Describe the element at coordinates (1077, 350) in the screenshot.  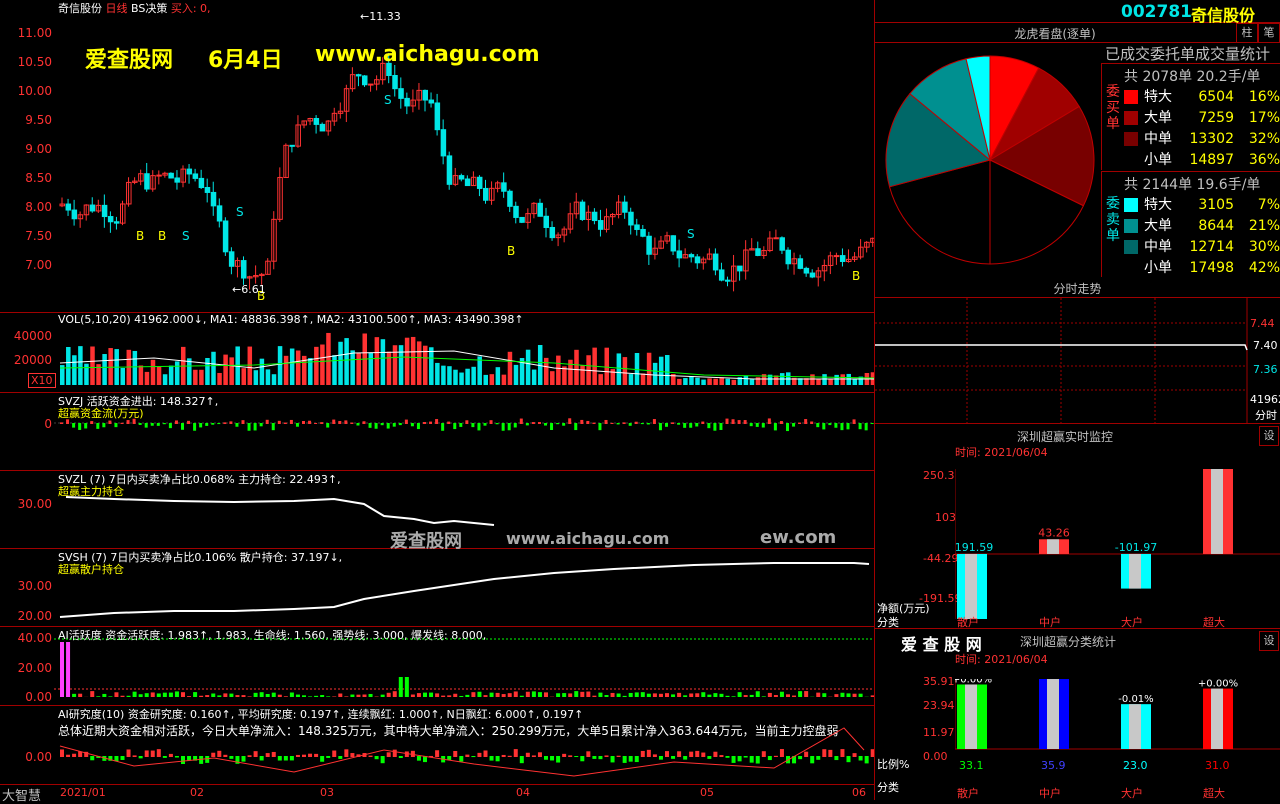
I see `intraday-panel: 分时走势 7.44 7.40 7.36 41962 分时` at that location.